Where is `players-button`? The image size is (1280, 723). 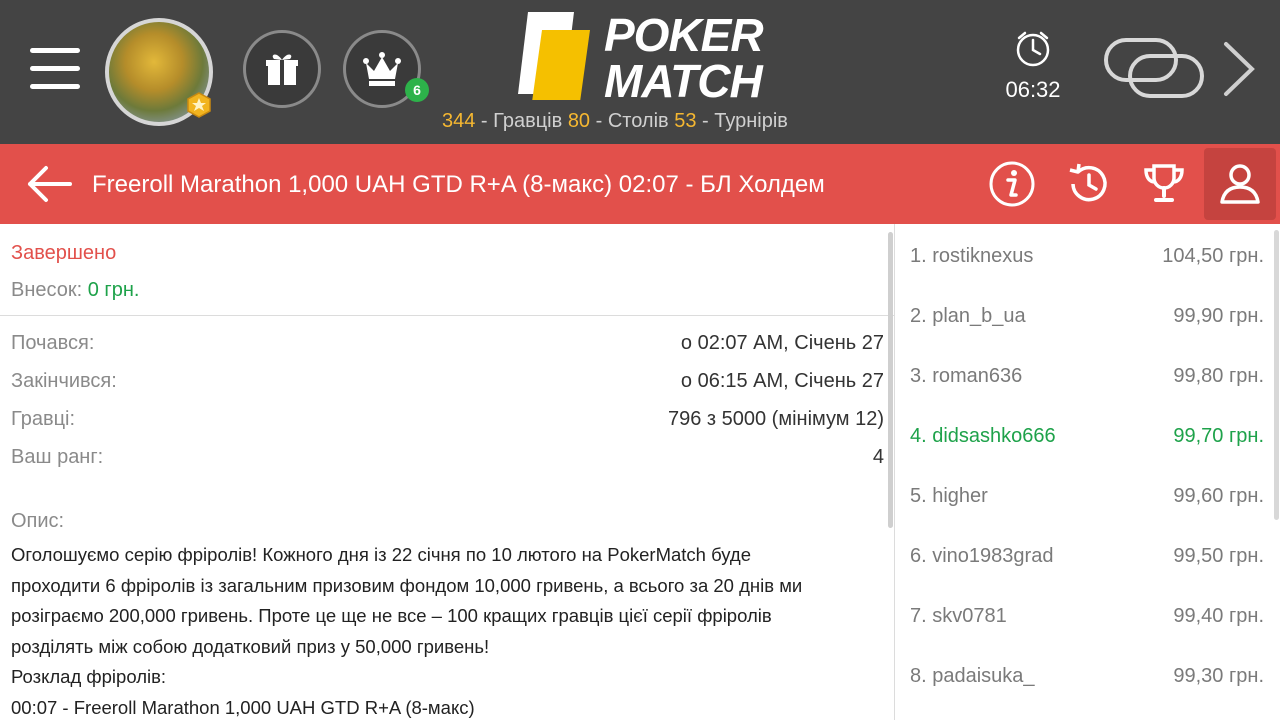
players-button is located at coordinates (1240, 184).